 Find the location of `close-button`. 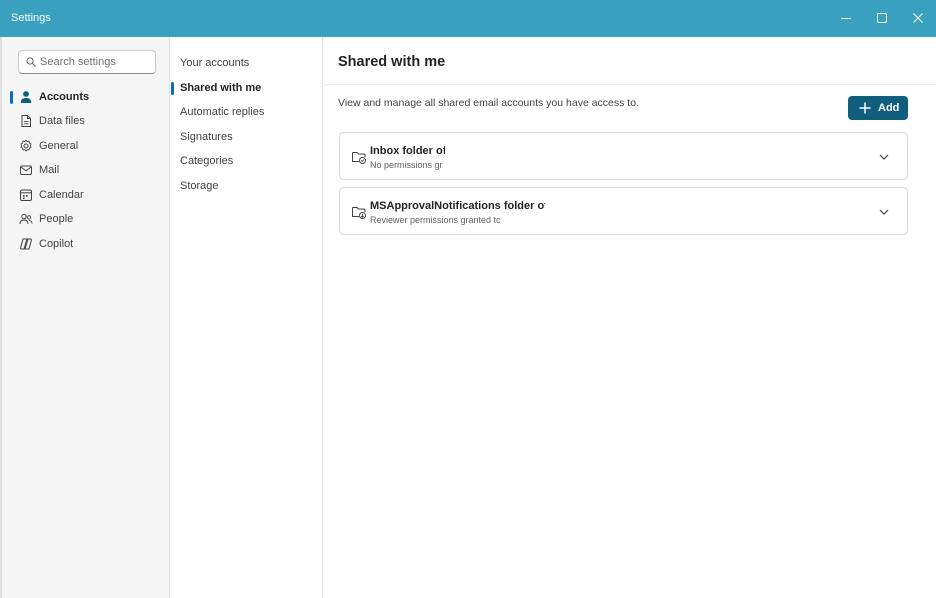

close-button is located at coordinates (918, 18).